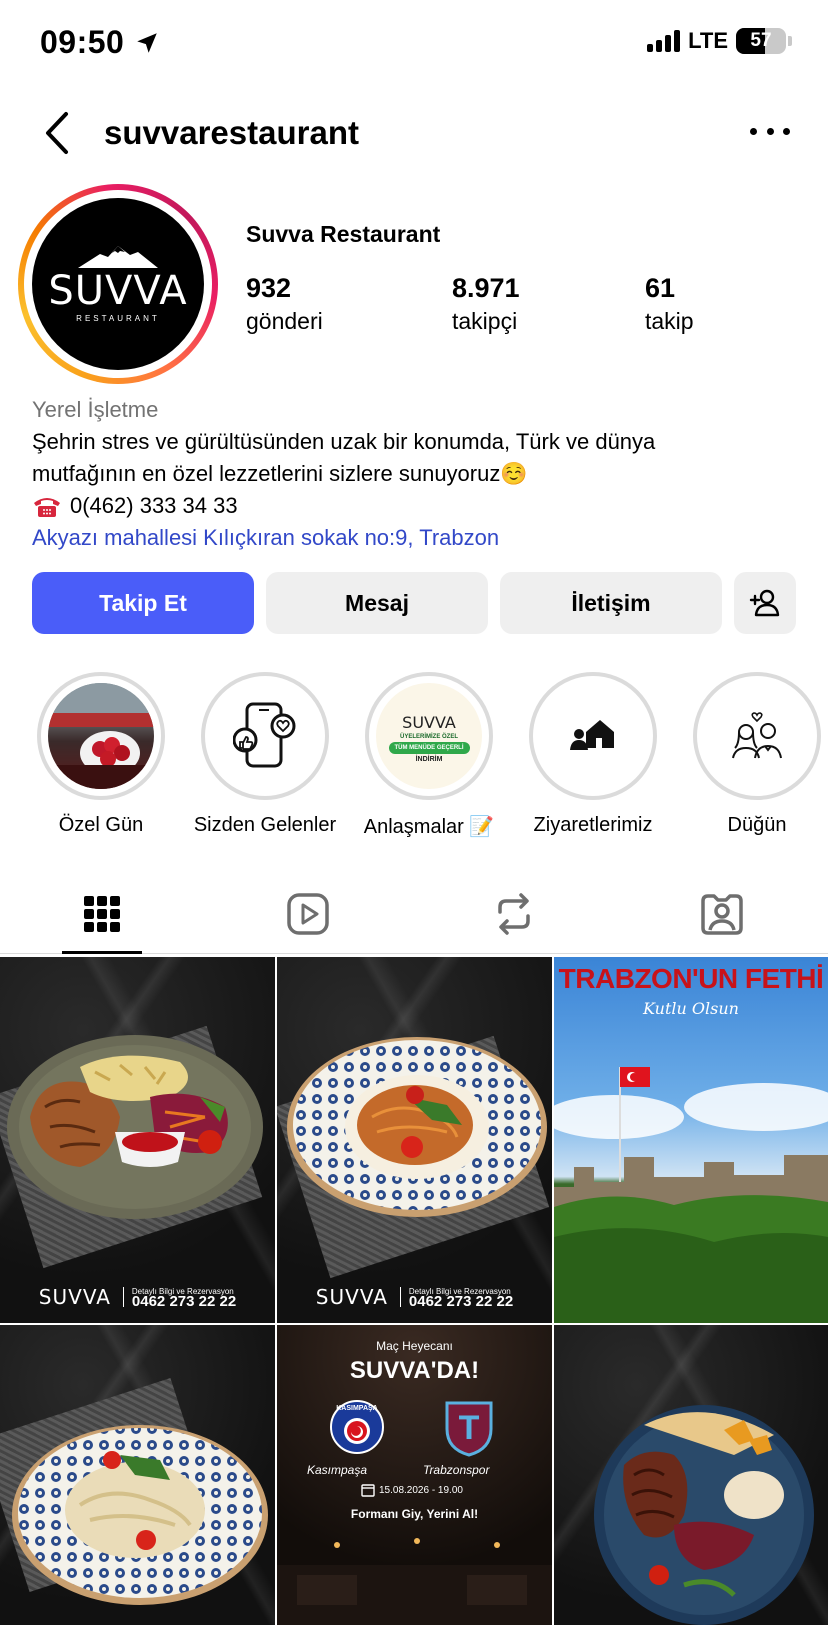 The height and width of the screenshot is (1625, 828). I want to click on reels-icon, so click(308, 914).